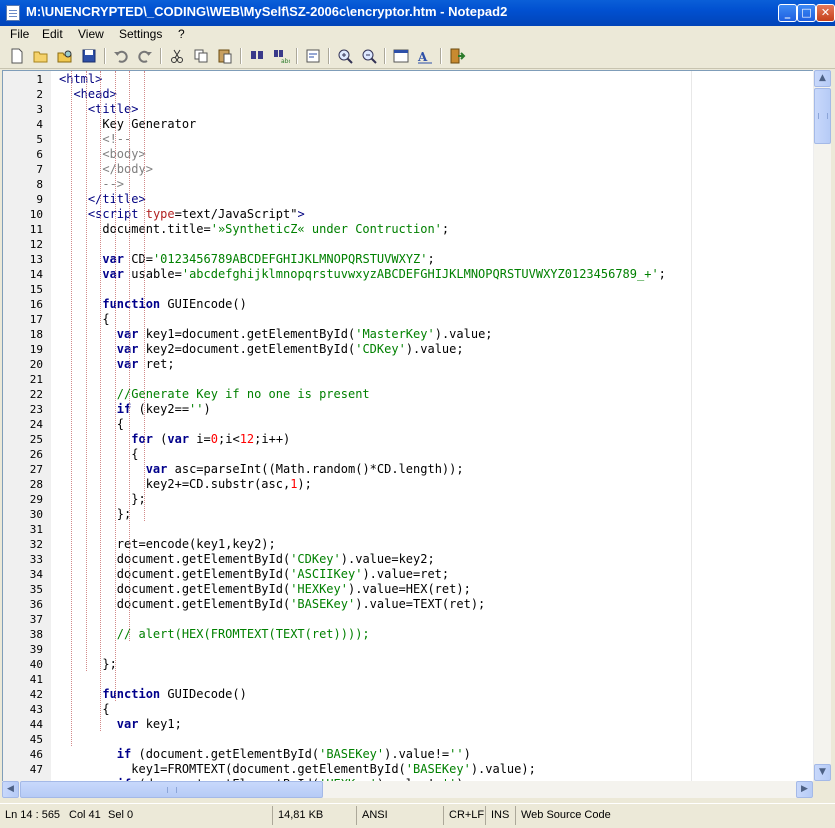 The width and height of the screenshot is (835, 828). I want to click on line-number: 47, so click(36, 769).